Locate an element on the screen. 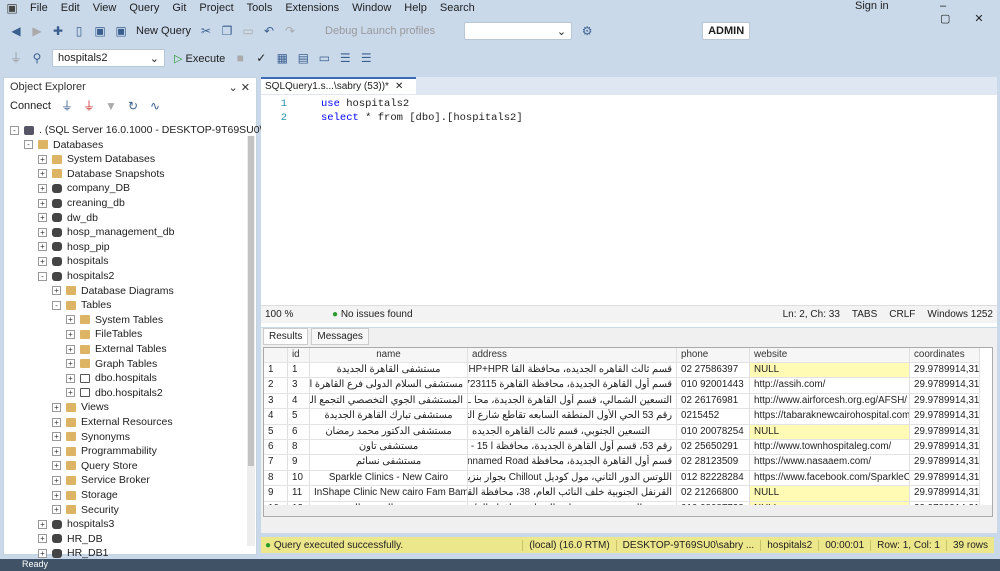 Image resolution: width=1000 pixels, height=571 pixels. menu-window: Window is located at coordinates (371, 8).